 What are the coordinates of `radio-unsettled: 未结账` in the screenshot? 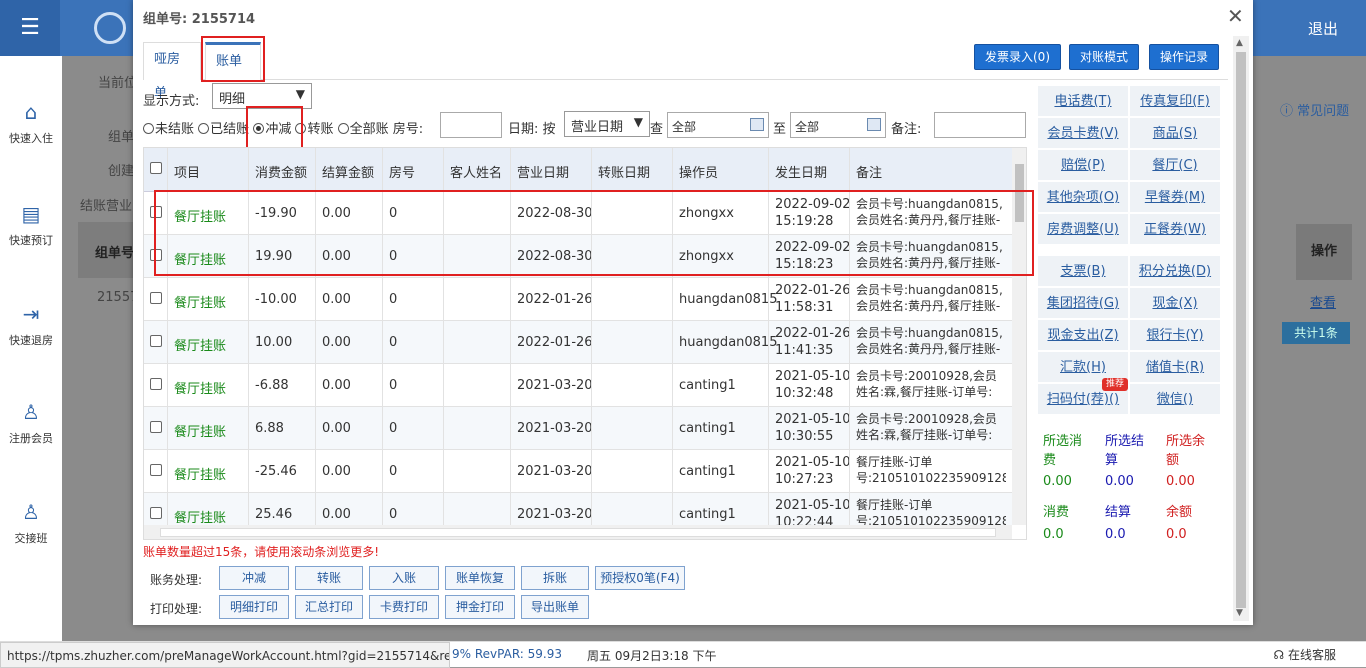 It's located at (168, 129).